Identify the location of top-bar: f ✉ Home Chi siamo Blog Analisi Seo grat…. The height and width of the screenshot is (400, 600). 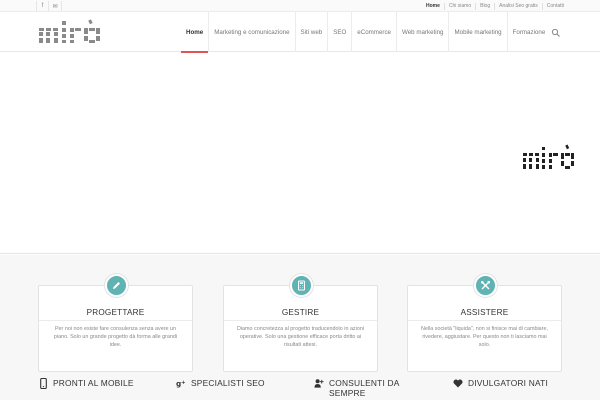
(300, 6).